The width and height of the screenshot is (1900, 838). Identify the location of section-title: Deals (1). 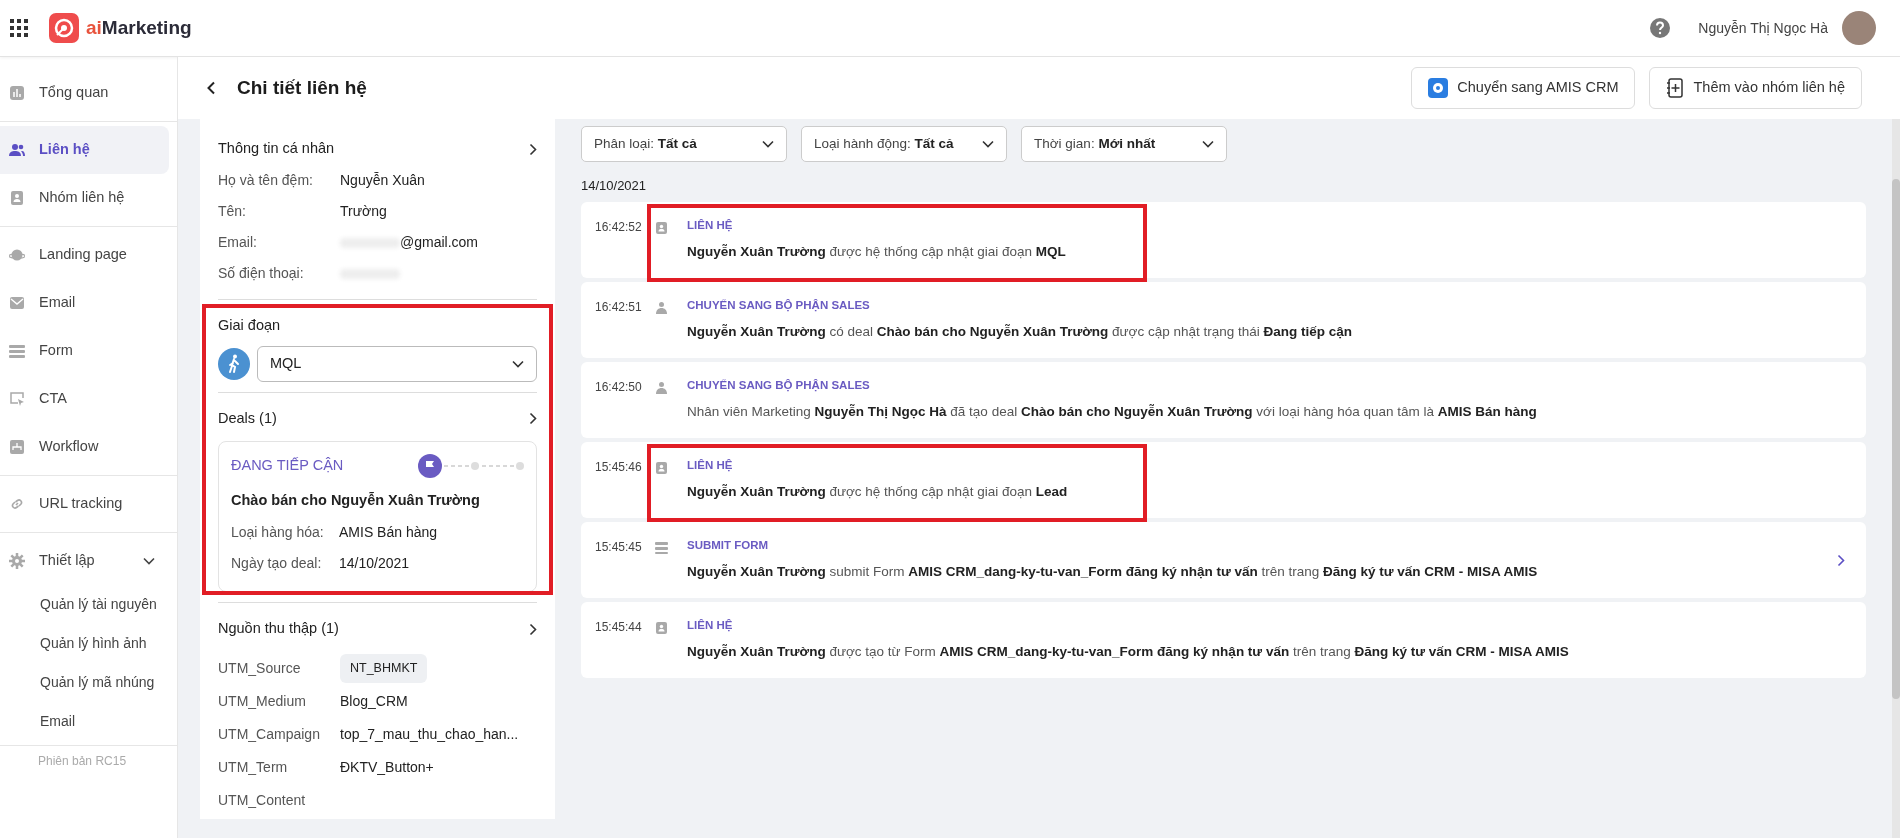
(247, 418).